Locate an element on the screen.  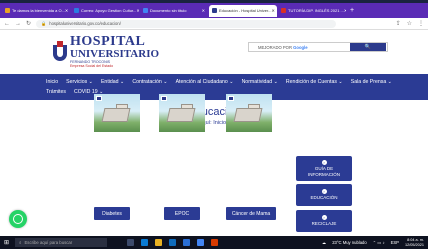
mail-icon is located at coordinates (187, 242).